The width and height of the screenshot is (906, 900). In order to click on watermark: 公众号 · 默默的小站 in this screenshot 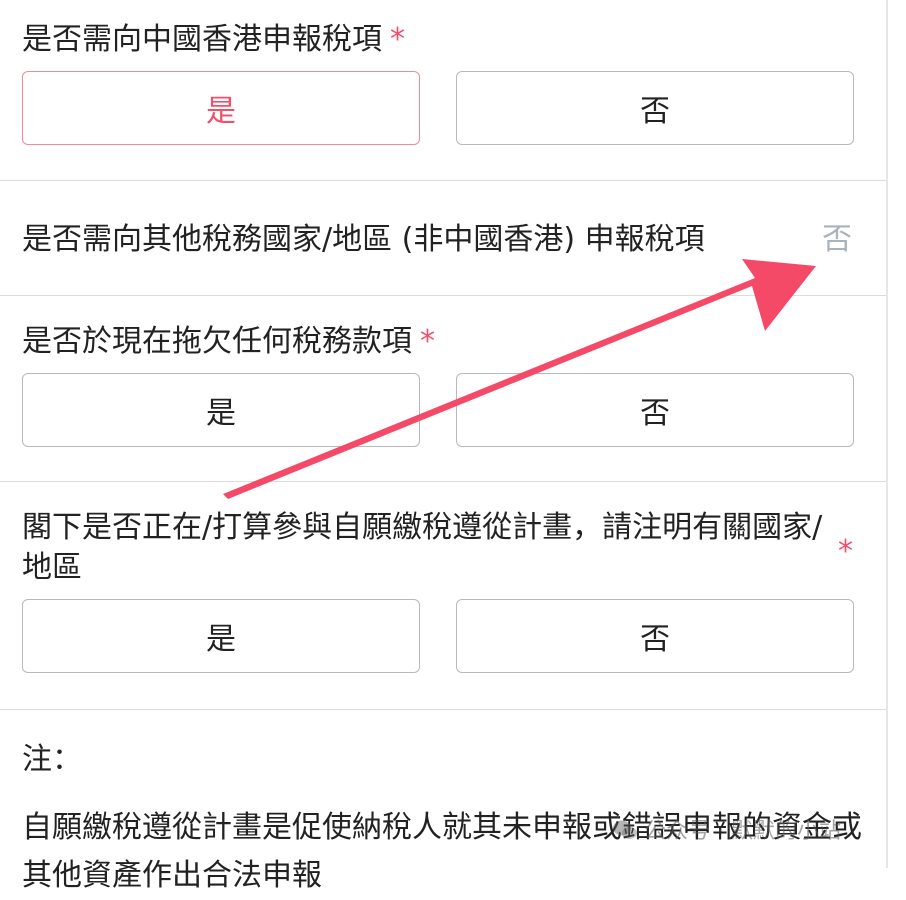, I will do `click(726, 832)`.